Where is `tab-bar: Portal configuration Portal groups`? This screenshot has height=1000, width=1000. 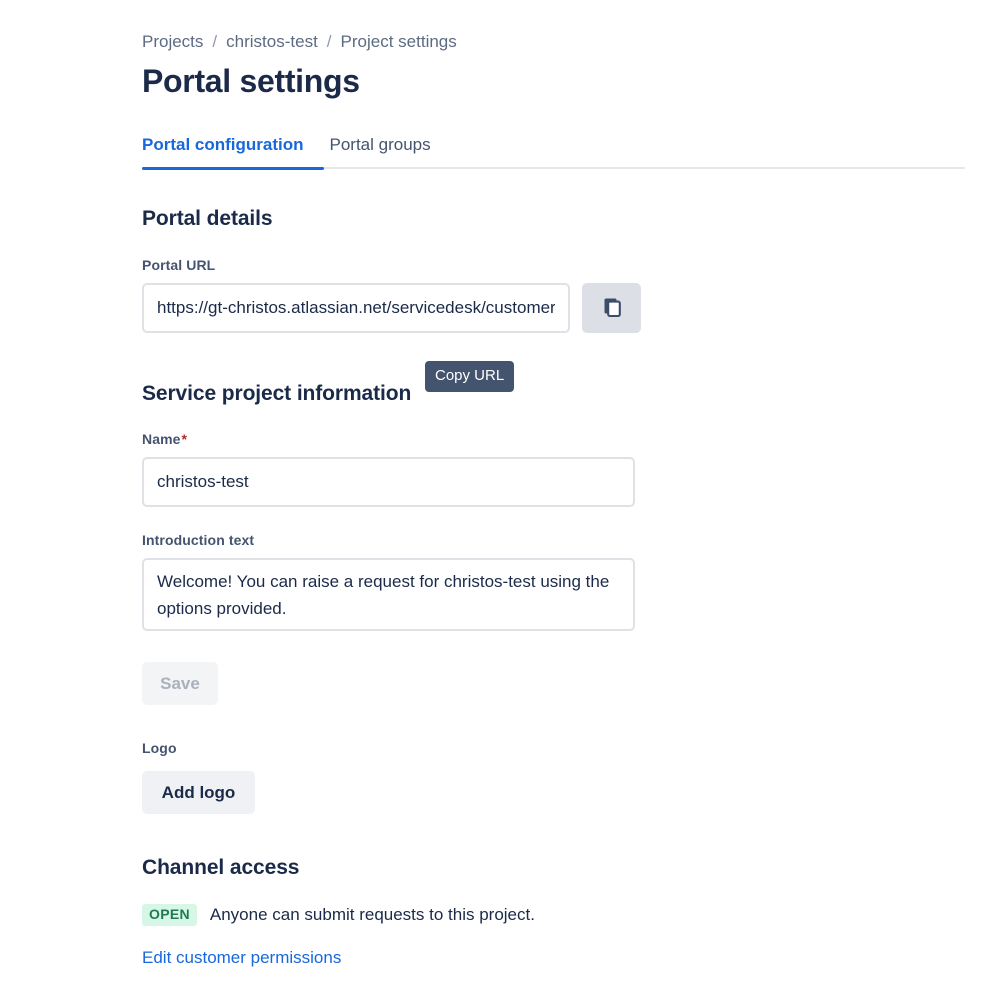
tab-bar: Portal configuration Portal groups is located at coordinates (553, 152).